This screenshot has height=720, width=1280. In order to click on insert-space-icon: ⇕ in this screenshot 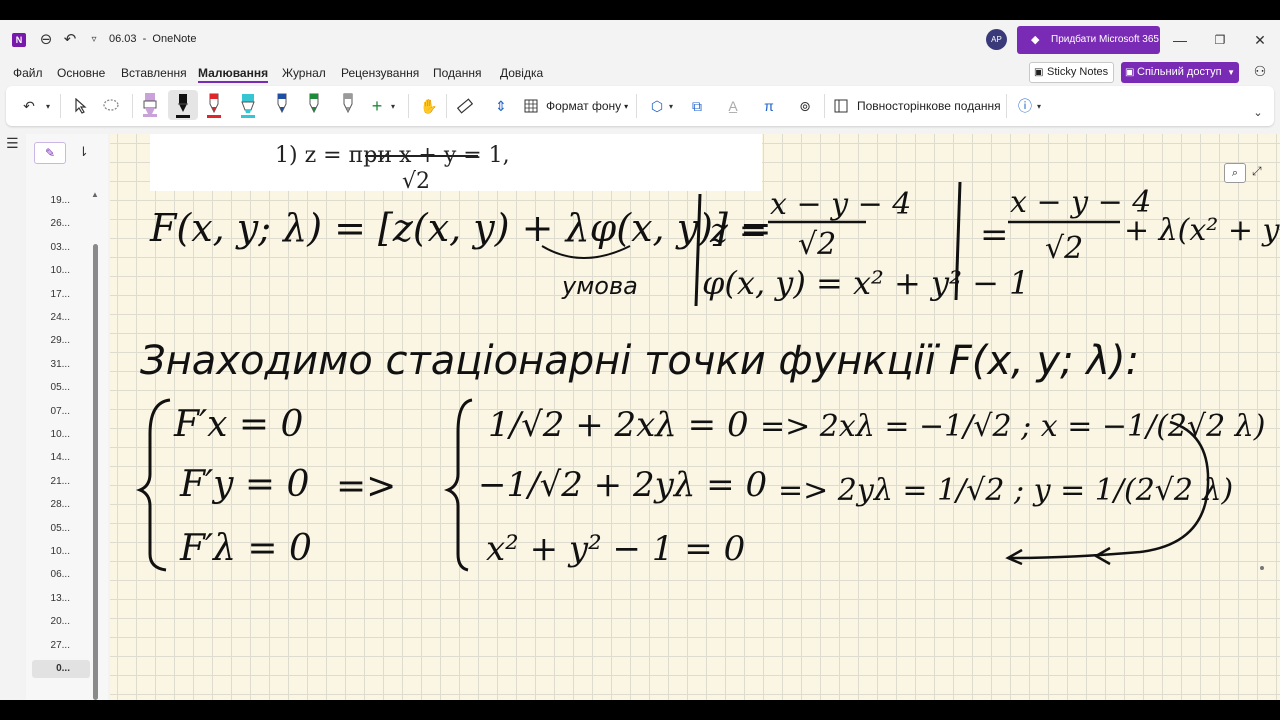, I will do `click(501, 106)`.